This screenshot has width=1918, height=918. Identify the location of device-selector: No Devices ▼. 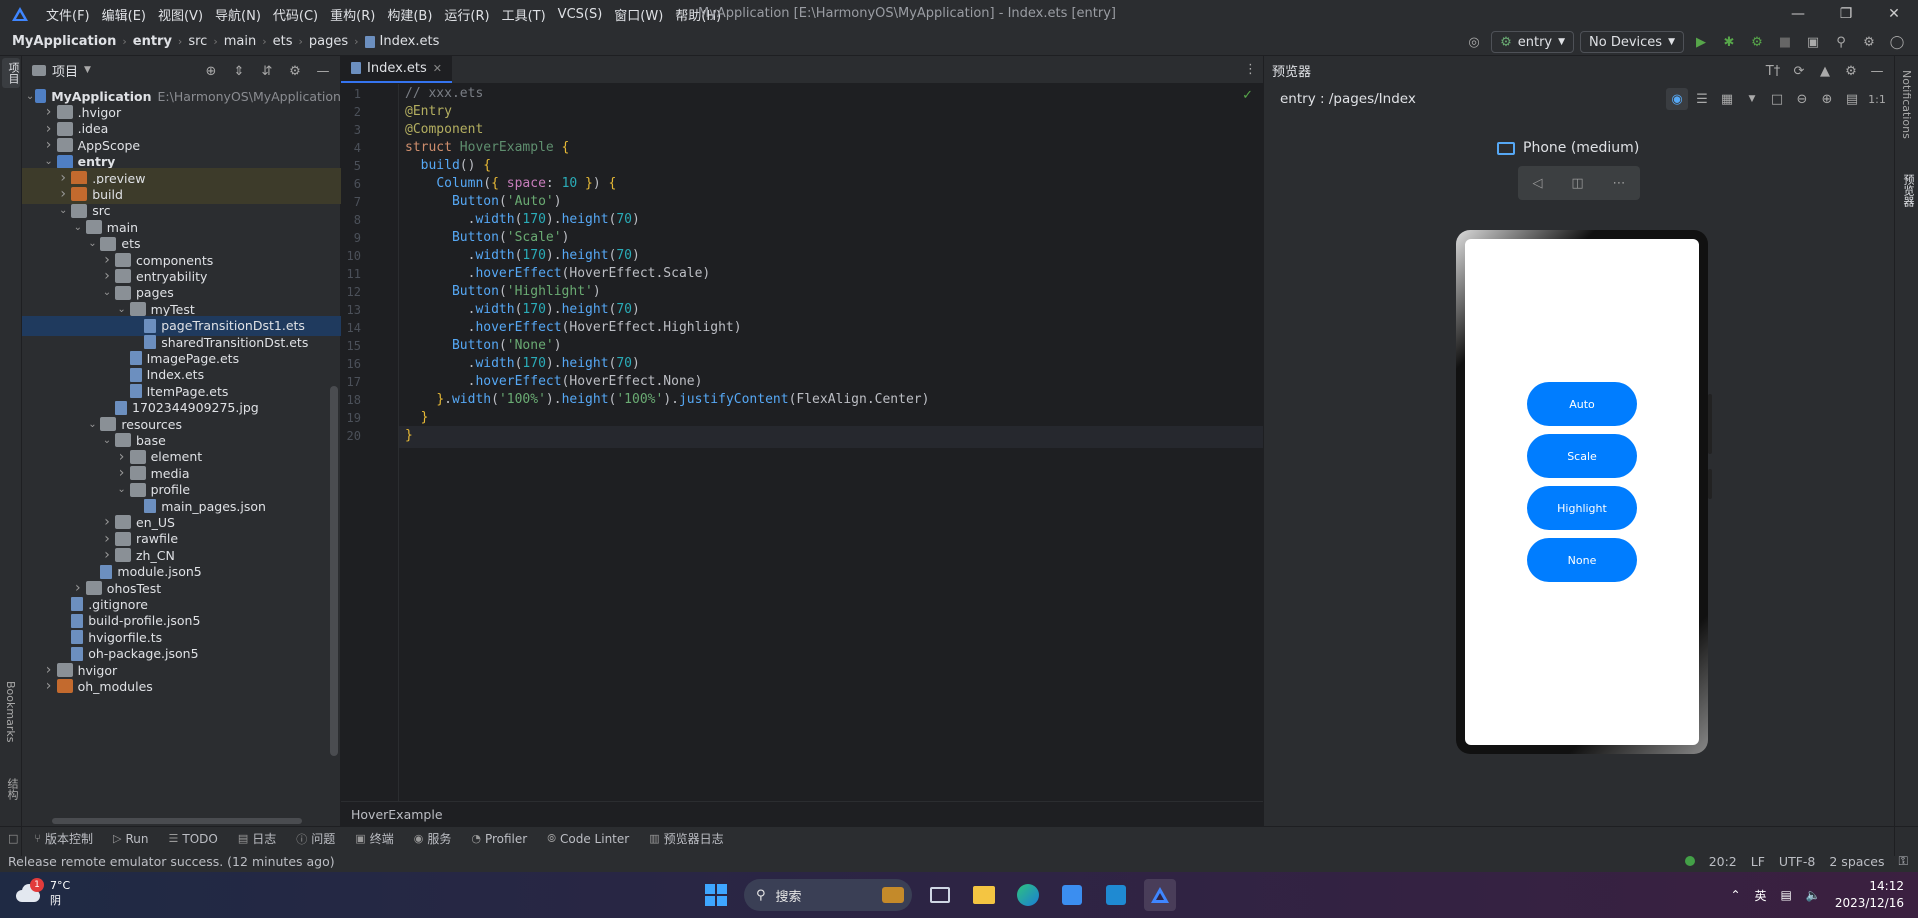
(1632, 42).